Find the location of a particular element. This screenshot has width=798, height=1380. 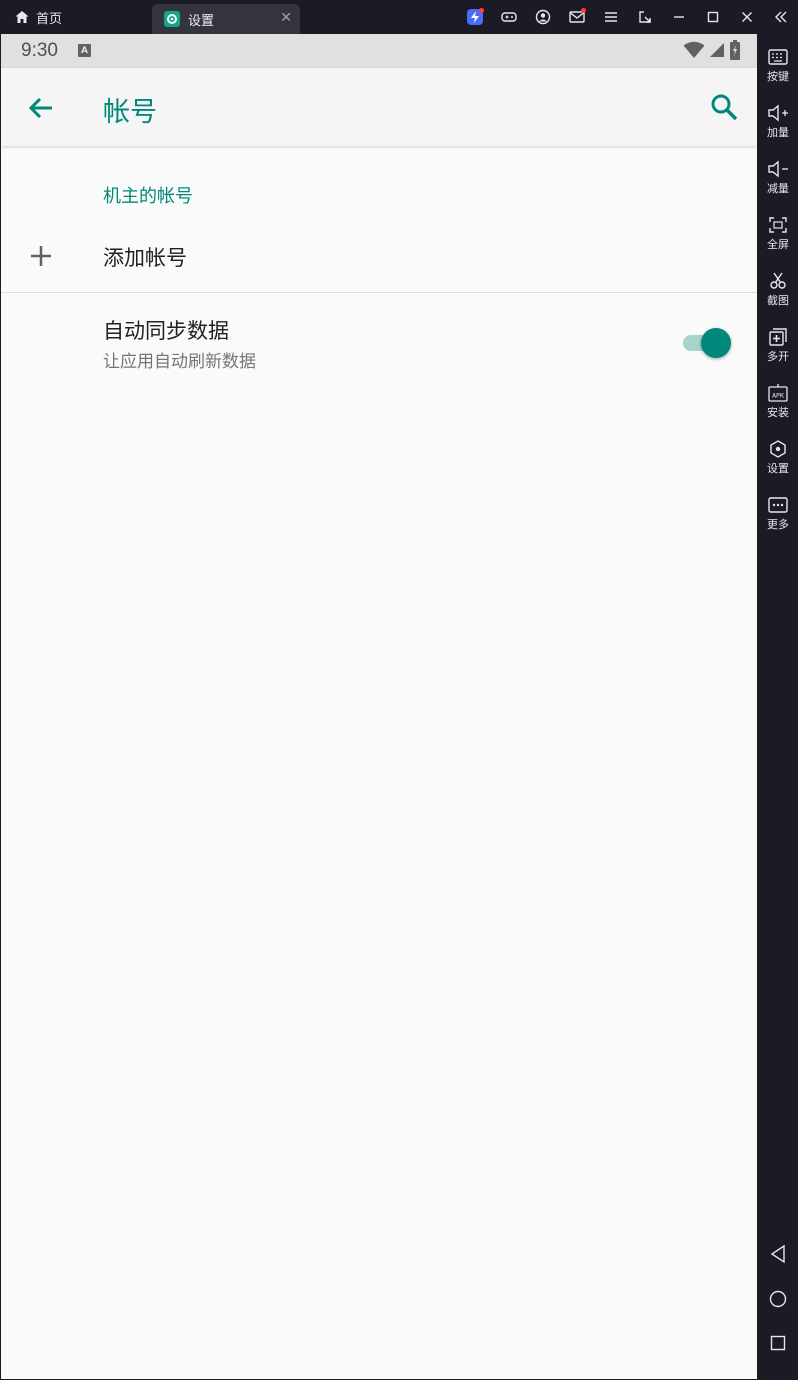

add-account-item: 添加帐号 is located at coordinates (379, 258).